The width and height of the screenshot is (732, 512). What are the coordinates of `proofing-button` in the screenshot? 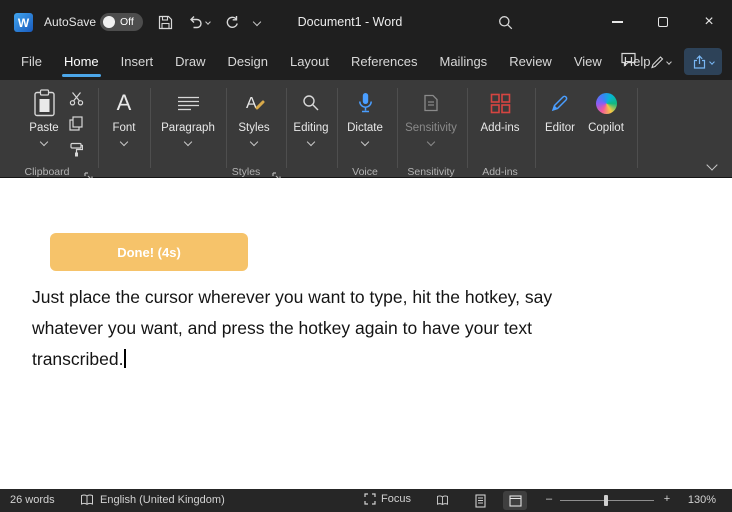 It's located at (87, 501).